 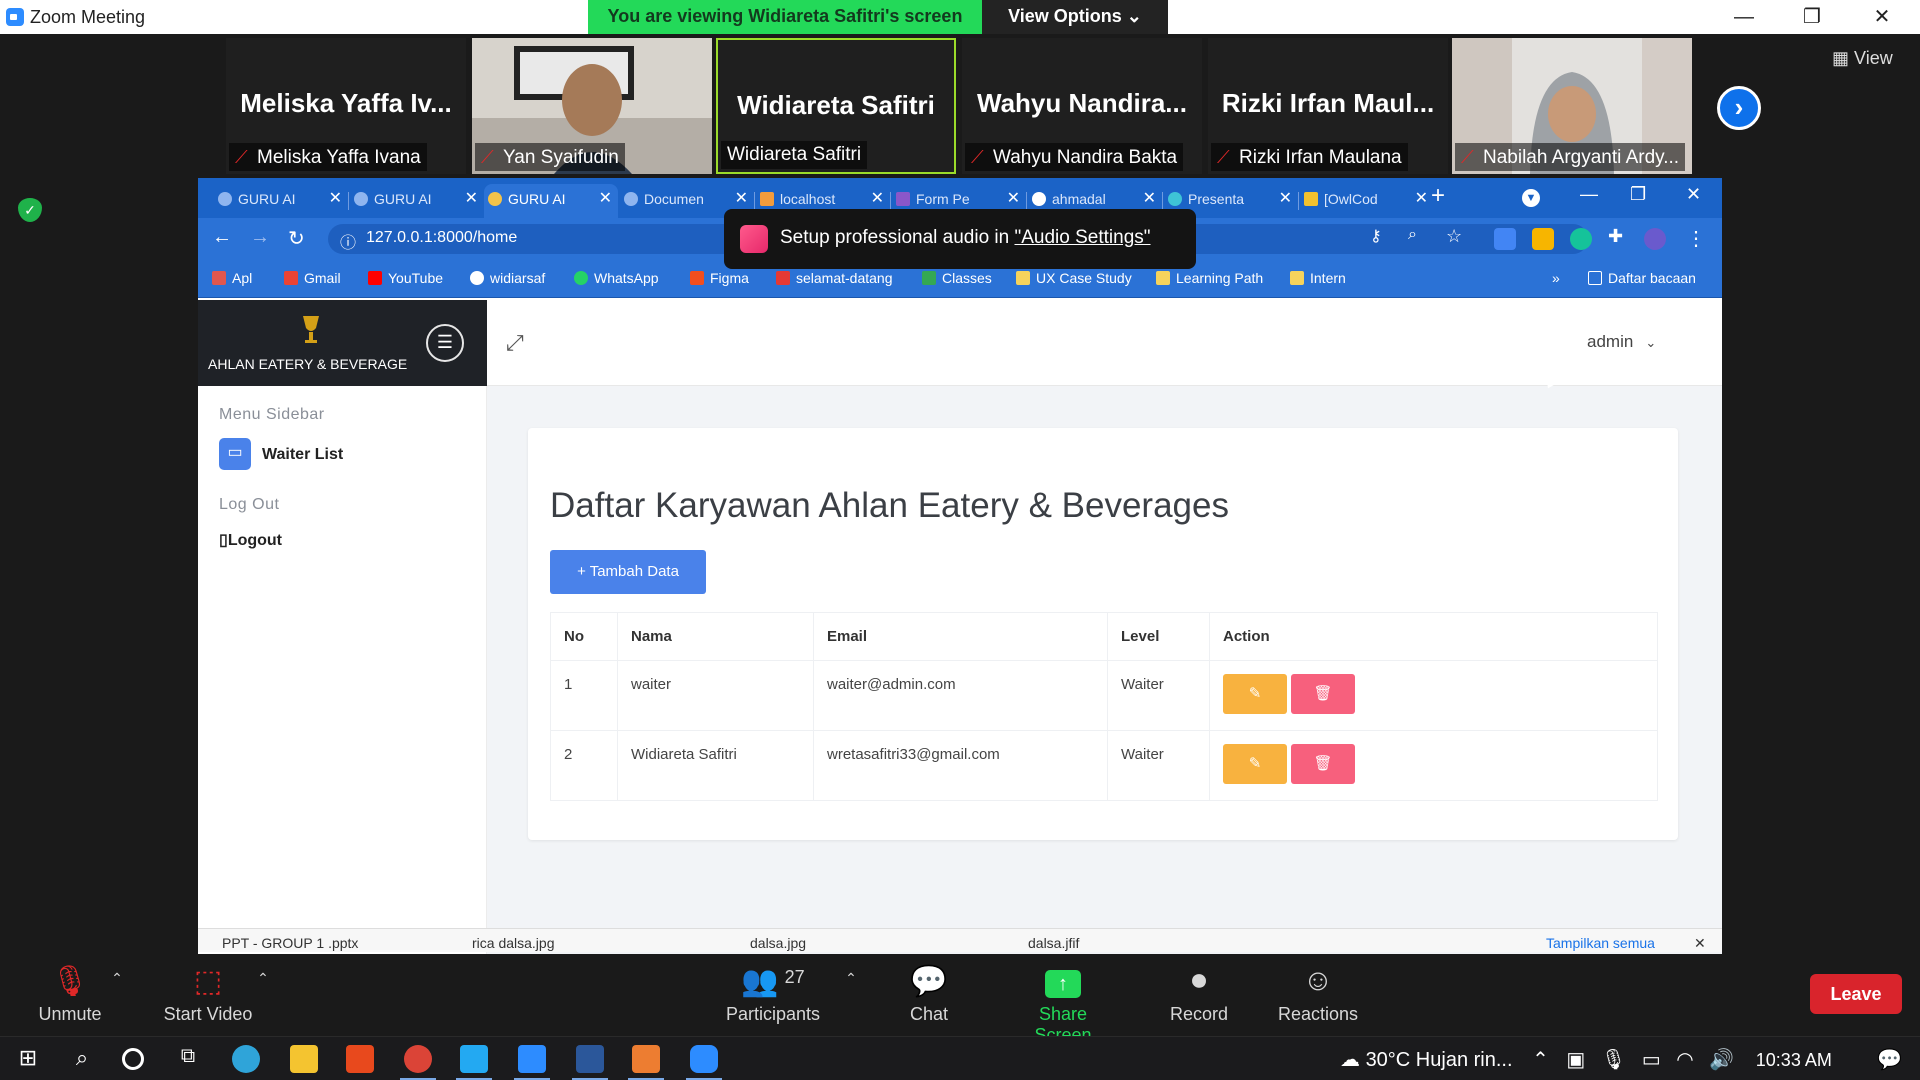 What do you see at coordinates (1454, 236) in the screenshot?
I see `bookmark-star-icon: ☆` at bounding box center [1454, 236].